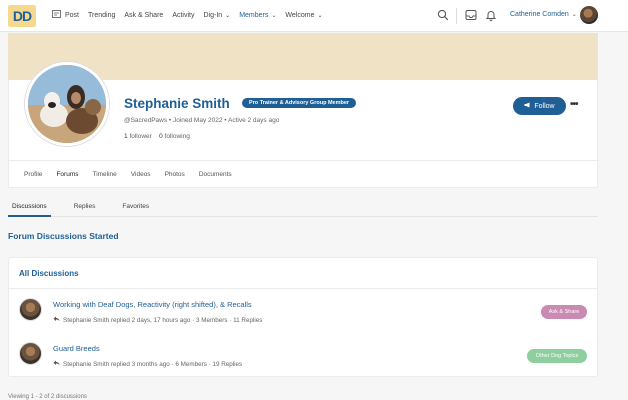 The height and width of the screenshot is (400, 628). I want to click on forum-tag: Ask & Share, so click(564, 312).